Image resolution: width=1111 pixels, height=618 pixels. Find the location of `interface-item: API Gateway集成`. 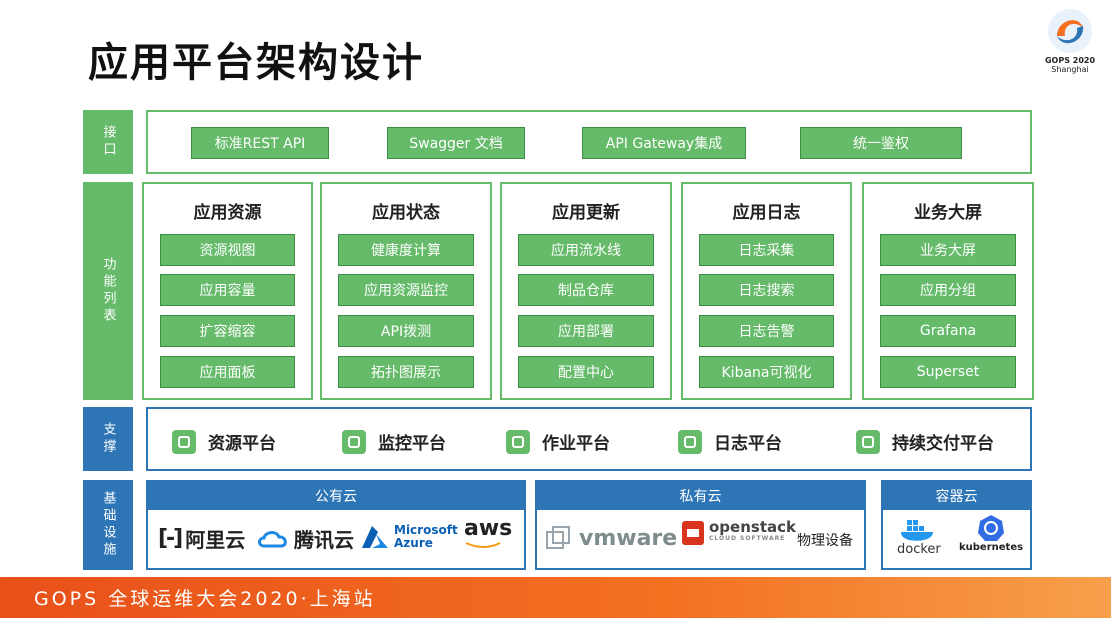

interface-item: API Gateway集成 is located at coordinates (664, 143).